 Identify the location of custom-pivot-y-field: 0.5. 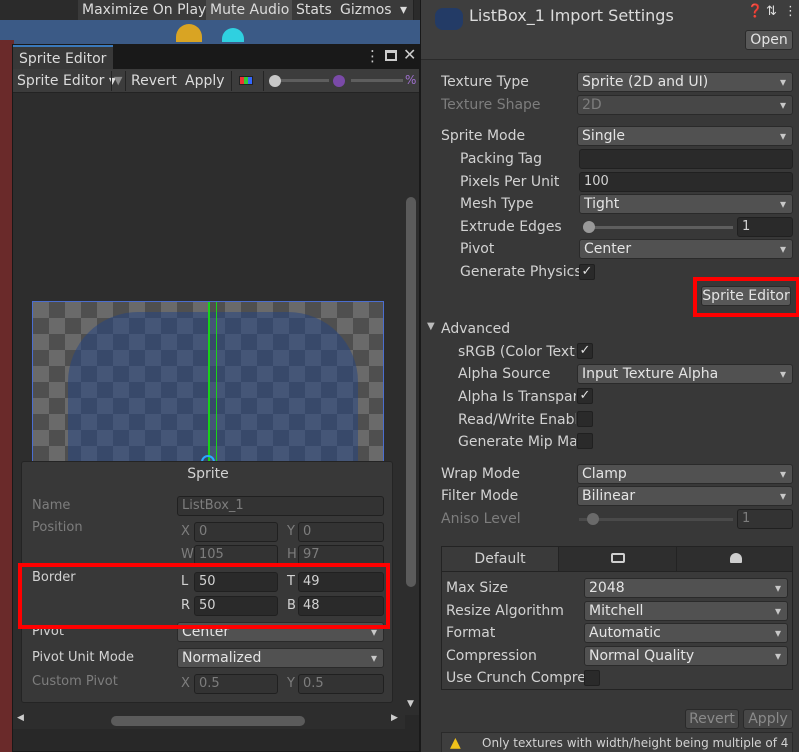
(341, 684).